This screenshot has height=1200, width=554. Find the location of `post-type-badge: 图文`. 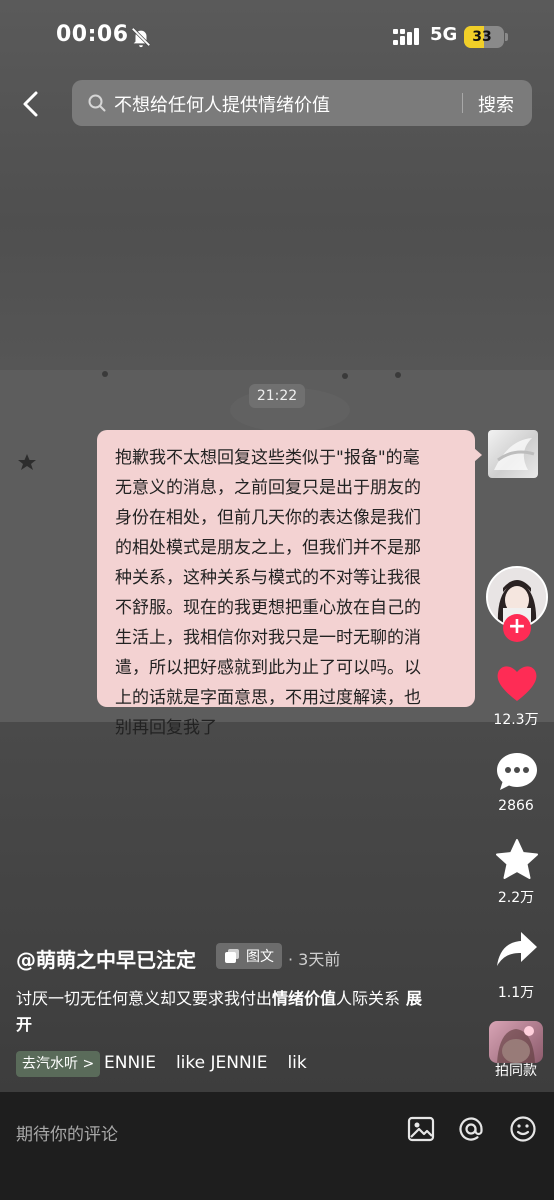

post-type-badge: 图文 is located at coordinates (249, 956).